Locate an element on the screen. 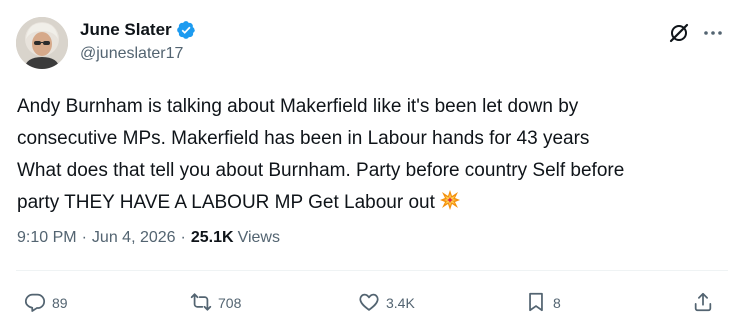 Image resolution: width=744 pixels, height=334 pixels. reply-button: 89 is located at coordinates (46, 303).